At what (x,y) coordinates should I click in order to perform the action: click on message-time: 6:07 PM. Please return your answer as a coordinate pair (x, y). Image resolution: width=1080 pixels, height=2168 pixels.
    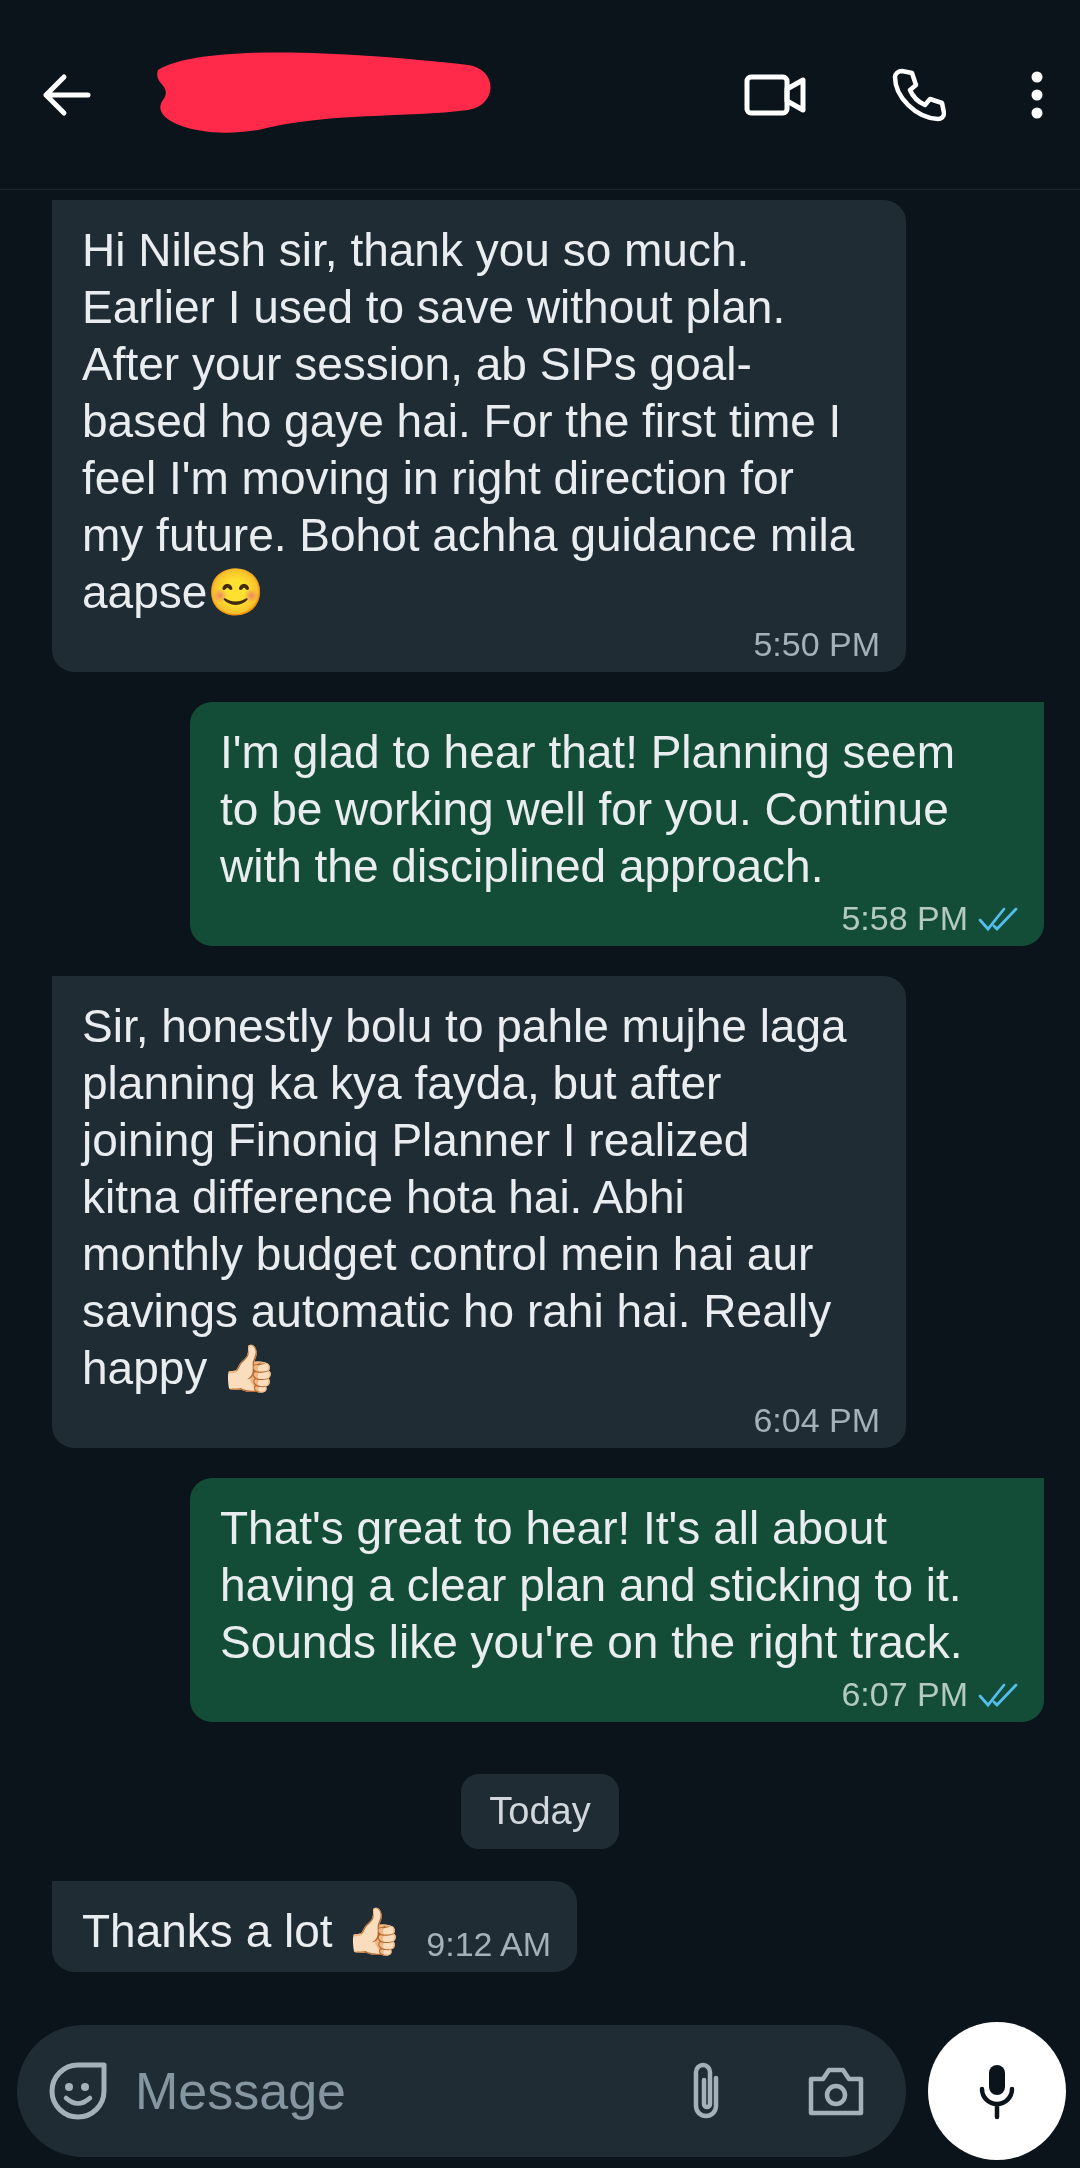
    Looking at the image, I should click on (904, 1694).